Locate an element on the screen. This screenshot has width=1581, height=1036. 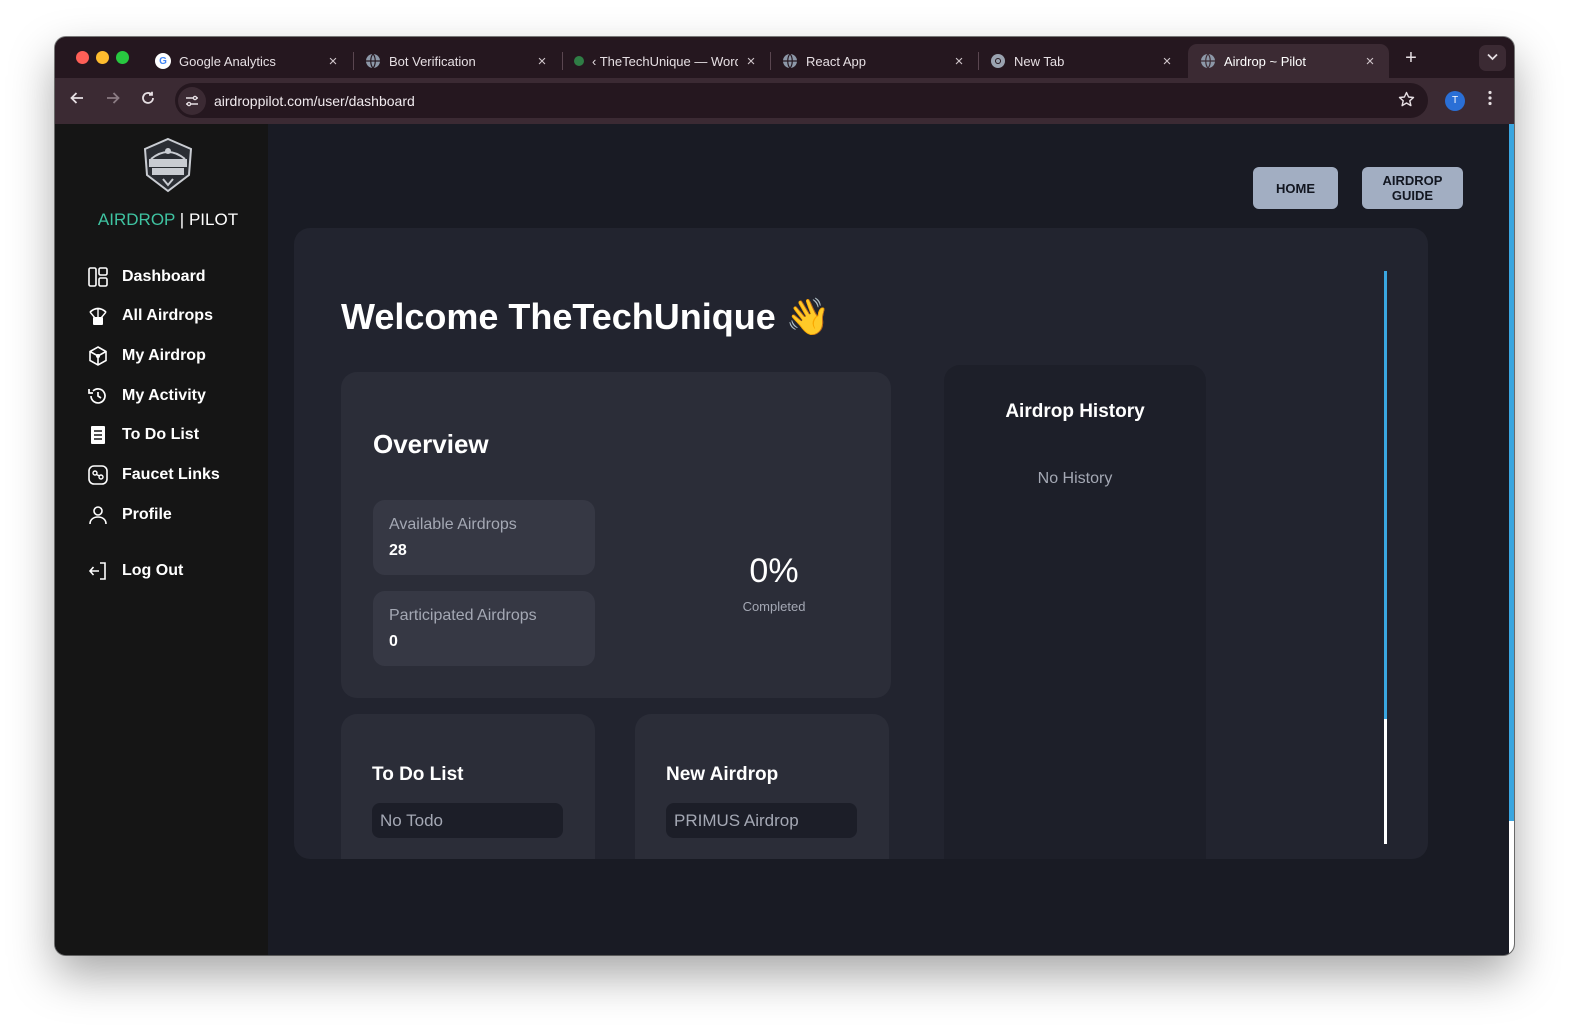
stat-label: Participated Airdrops is located at coordinates (463, 615).